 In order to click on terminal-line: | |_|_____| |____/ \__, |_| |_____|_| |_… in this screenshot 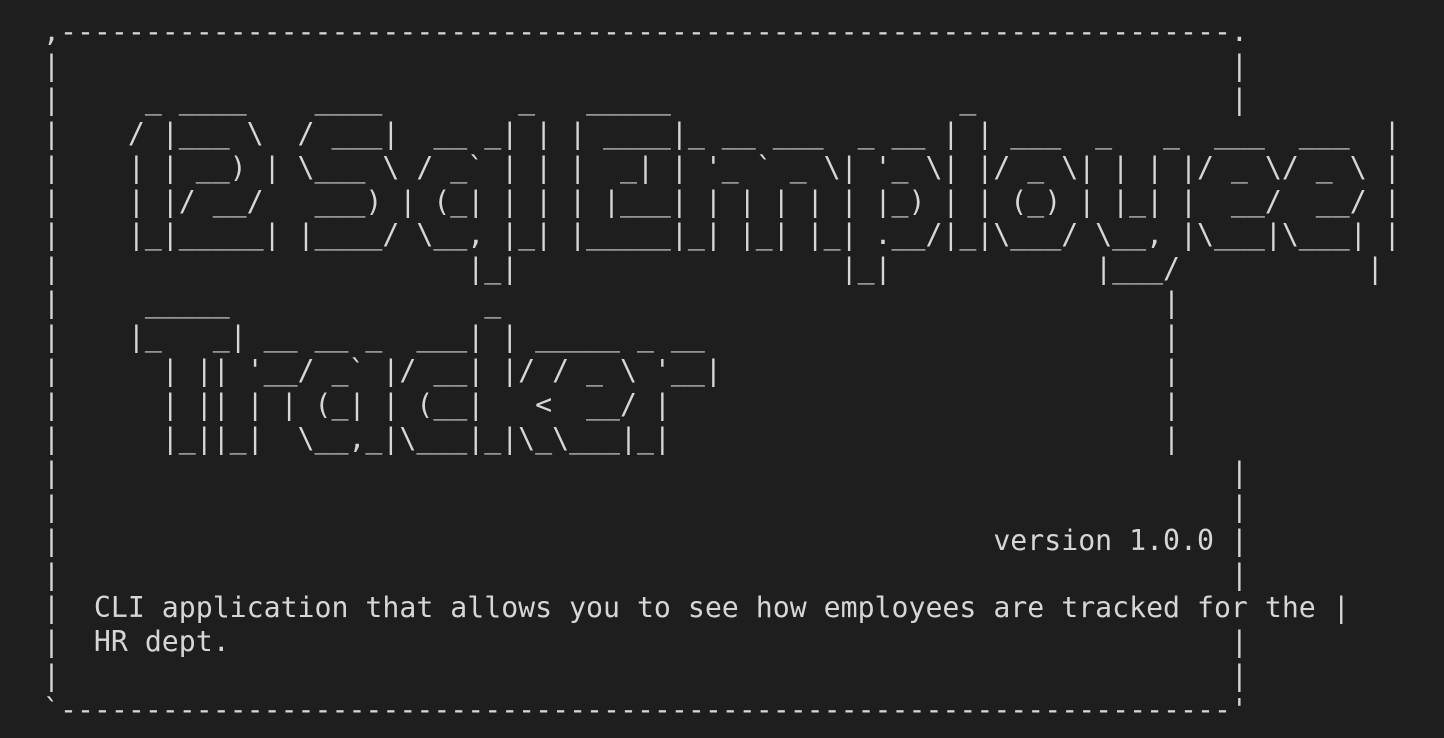, I will do `click(722, 235)`.